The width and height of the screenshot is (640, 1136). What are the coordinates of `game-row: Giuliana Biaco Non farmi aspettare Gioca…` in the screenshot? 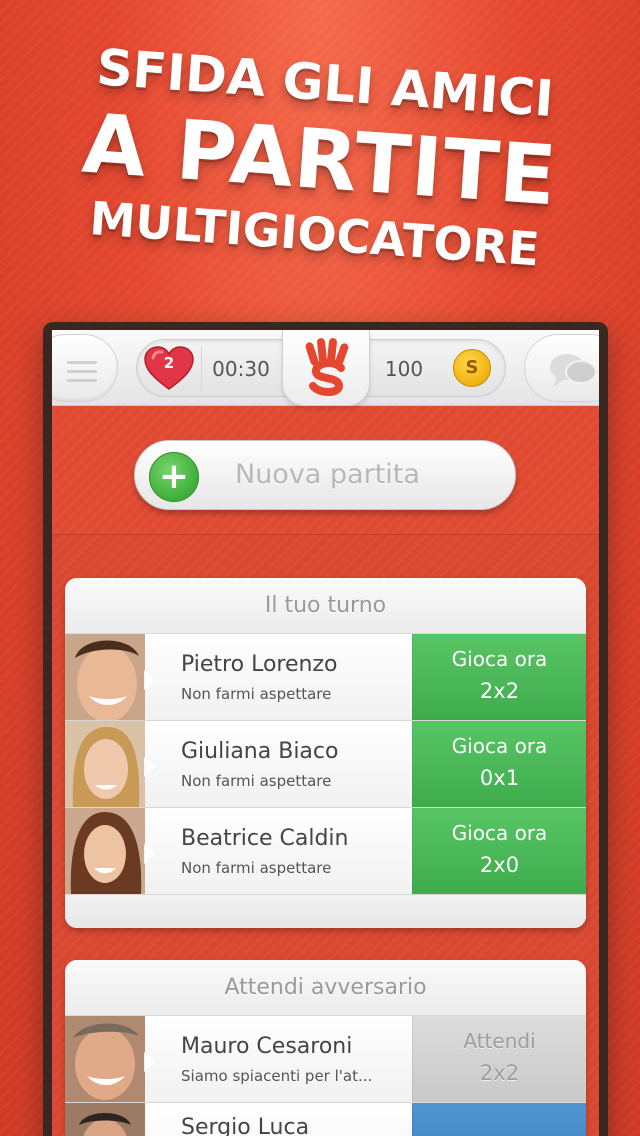 It's located at (325, 764).